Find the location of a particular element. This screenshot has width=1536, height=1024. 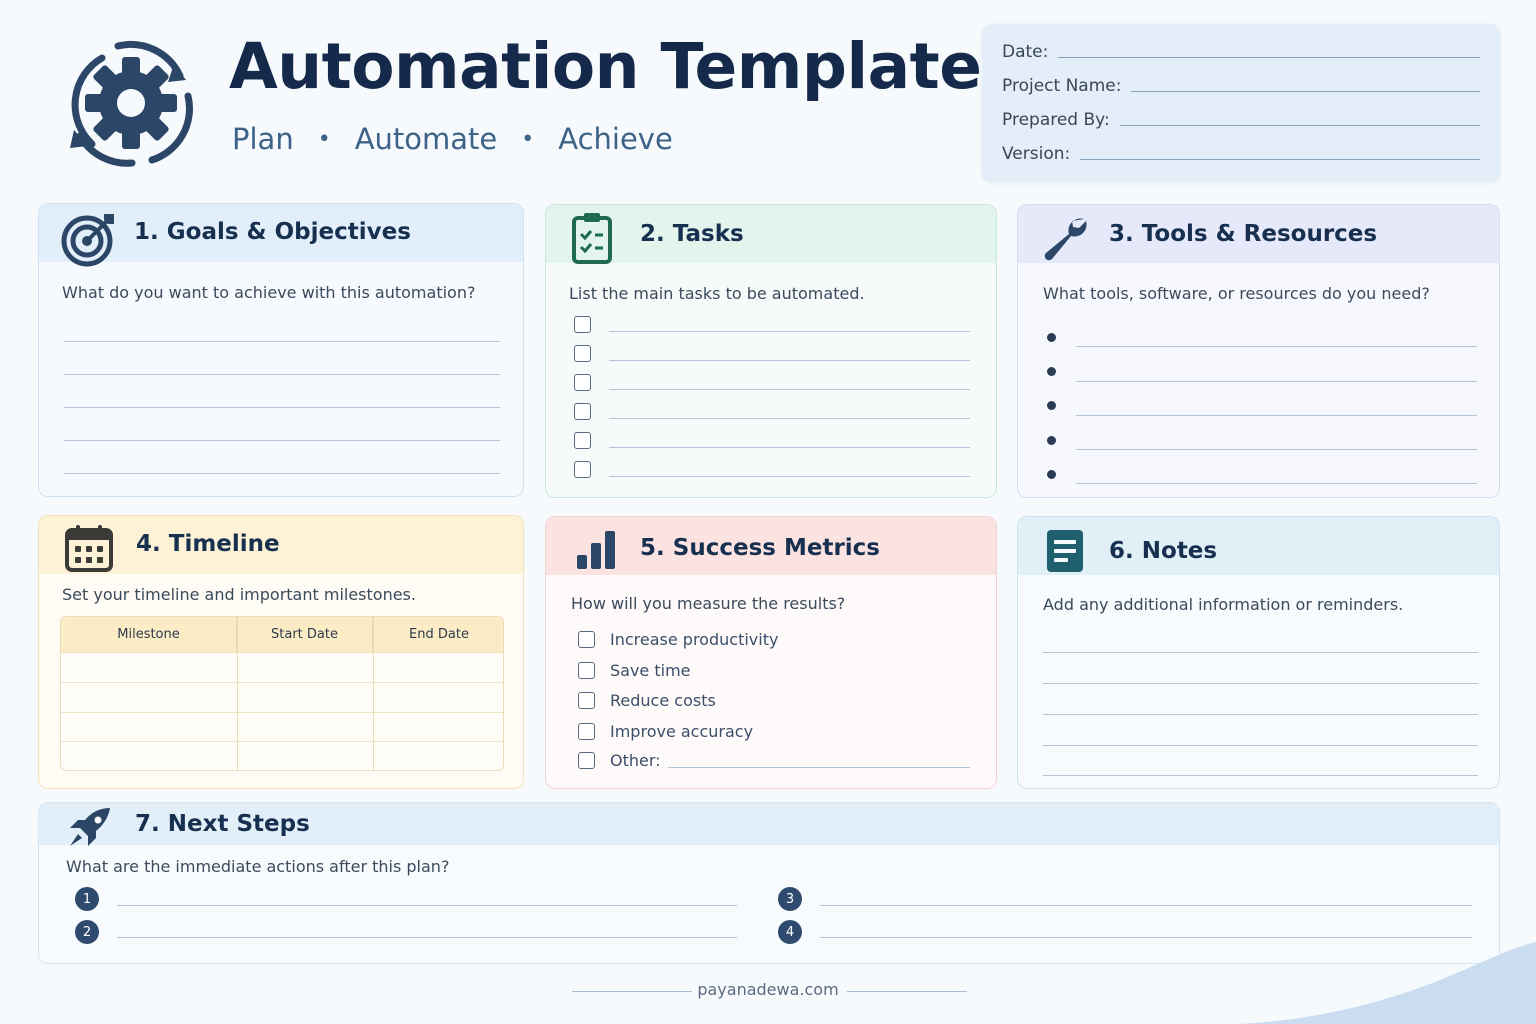

metric-label-accuracy: Improve accuracy is located at coordinates (682, 731).